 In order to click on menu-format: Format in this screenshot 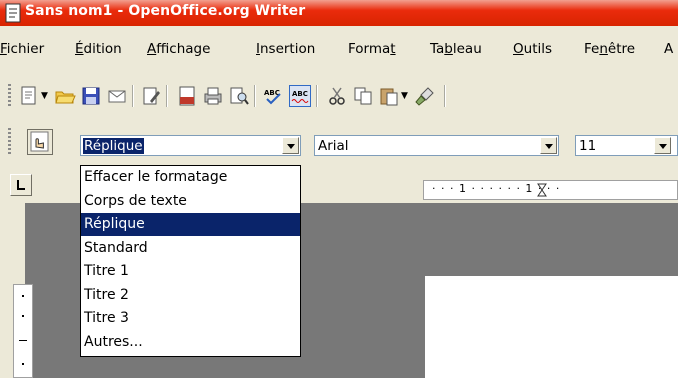, I will do `click(372, 49)`.